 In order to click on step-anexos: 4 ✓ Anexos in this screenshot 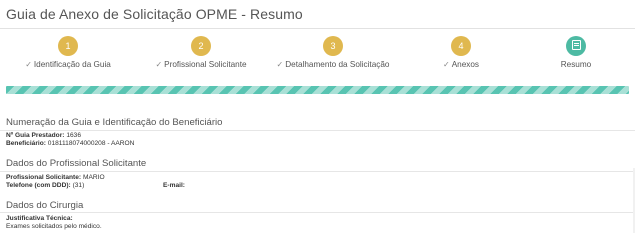, I will do `click(461, 51)`.